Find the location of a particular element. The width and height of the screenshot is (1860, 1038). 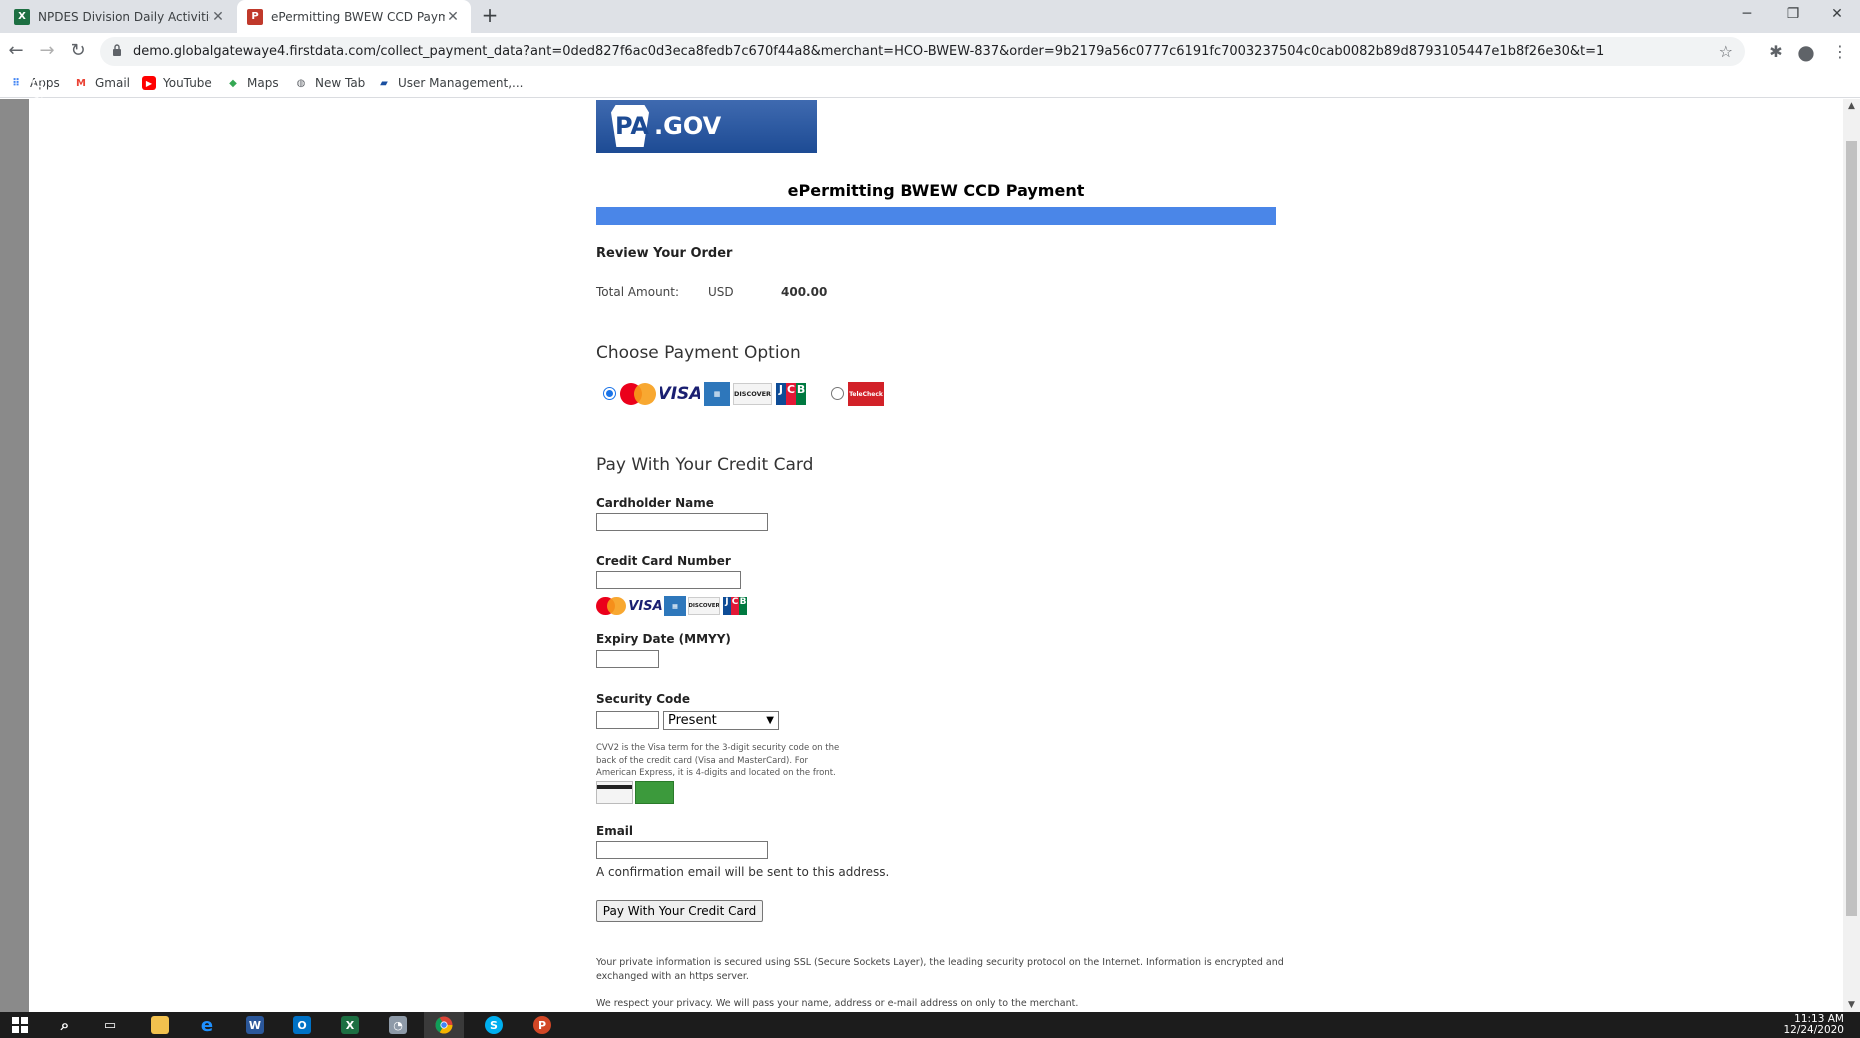

network-app-icon: ◔ is located at coordinates (398, 1025).